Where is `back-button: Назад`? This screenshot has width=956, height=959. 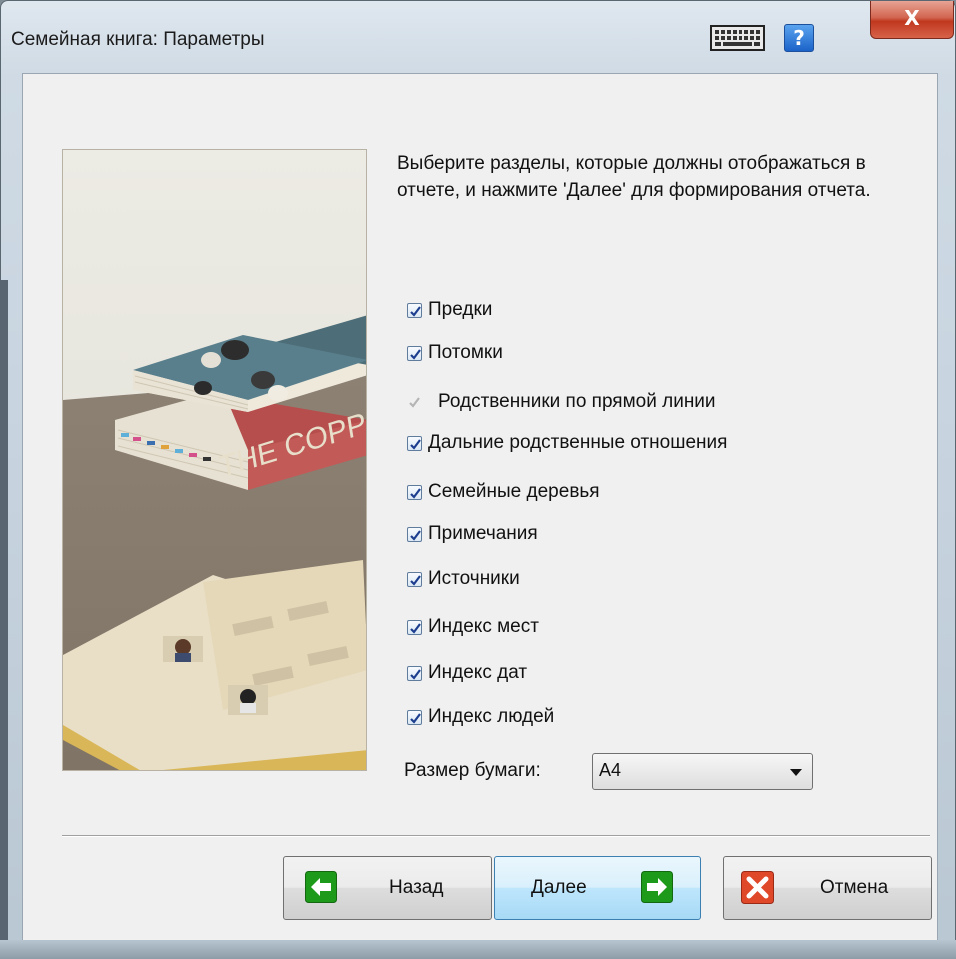
back-button: Назад is located at coordinates (387, 888).